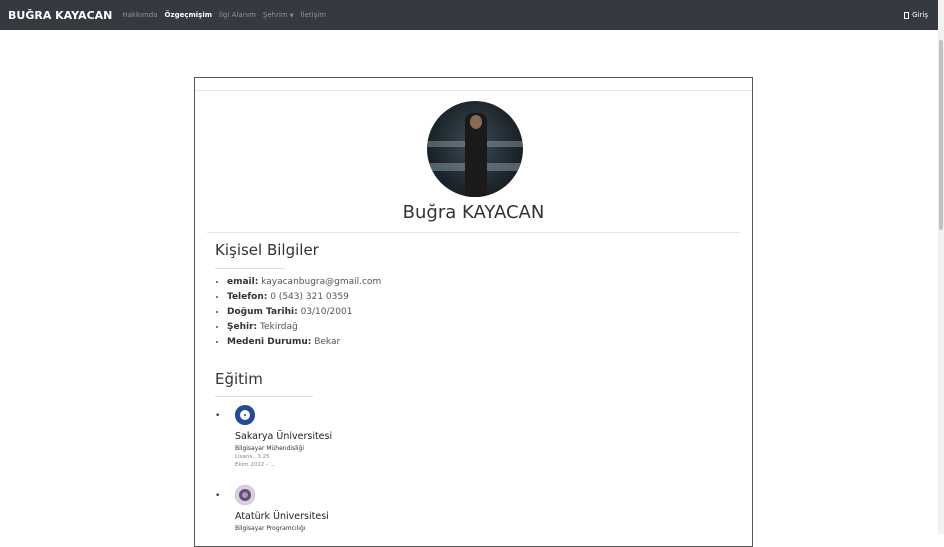 Image resolution: width=944 pixels, height=547 pixels. Describe the element at coordinates (920, 15) in the screenshot. I see `login-label: Giriş` at that location.